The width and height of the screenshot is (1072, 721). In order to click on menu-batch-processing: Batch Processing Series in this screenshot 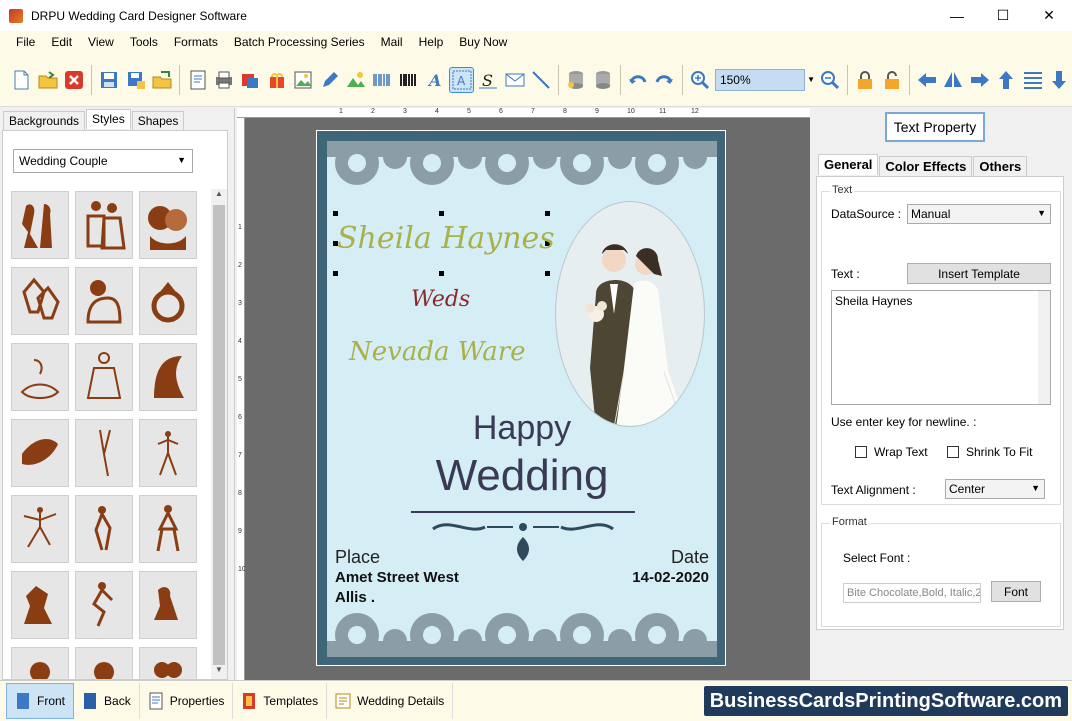, I will do `click(299, 42)`.